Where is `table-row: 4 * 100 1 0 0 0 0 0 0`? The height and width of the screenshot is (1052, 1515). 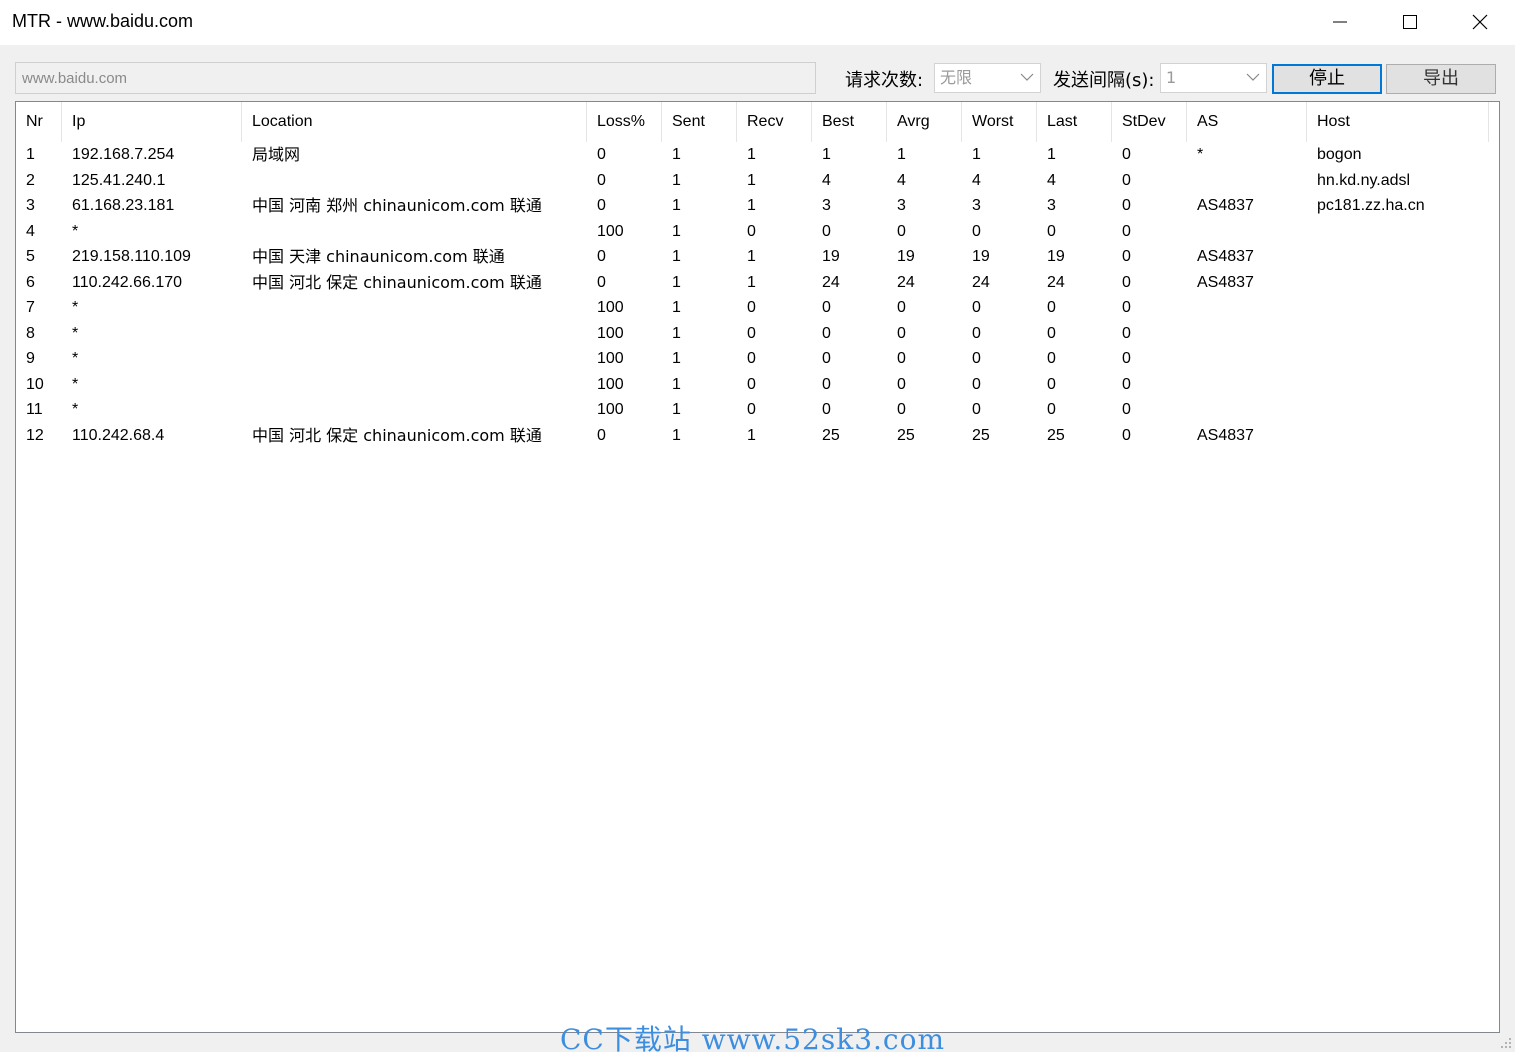
table-row: 4 * 100 1 0 0 0 0 0 0 is located at coordinates (757, 231).